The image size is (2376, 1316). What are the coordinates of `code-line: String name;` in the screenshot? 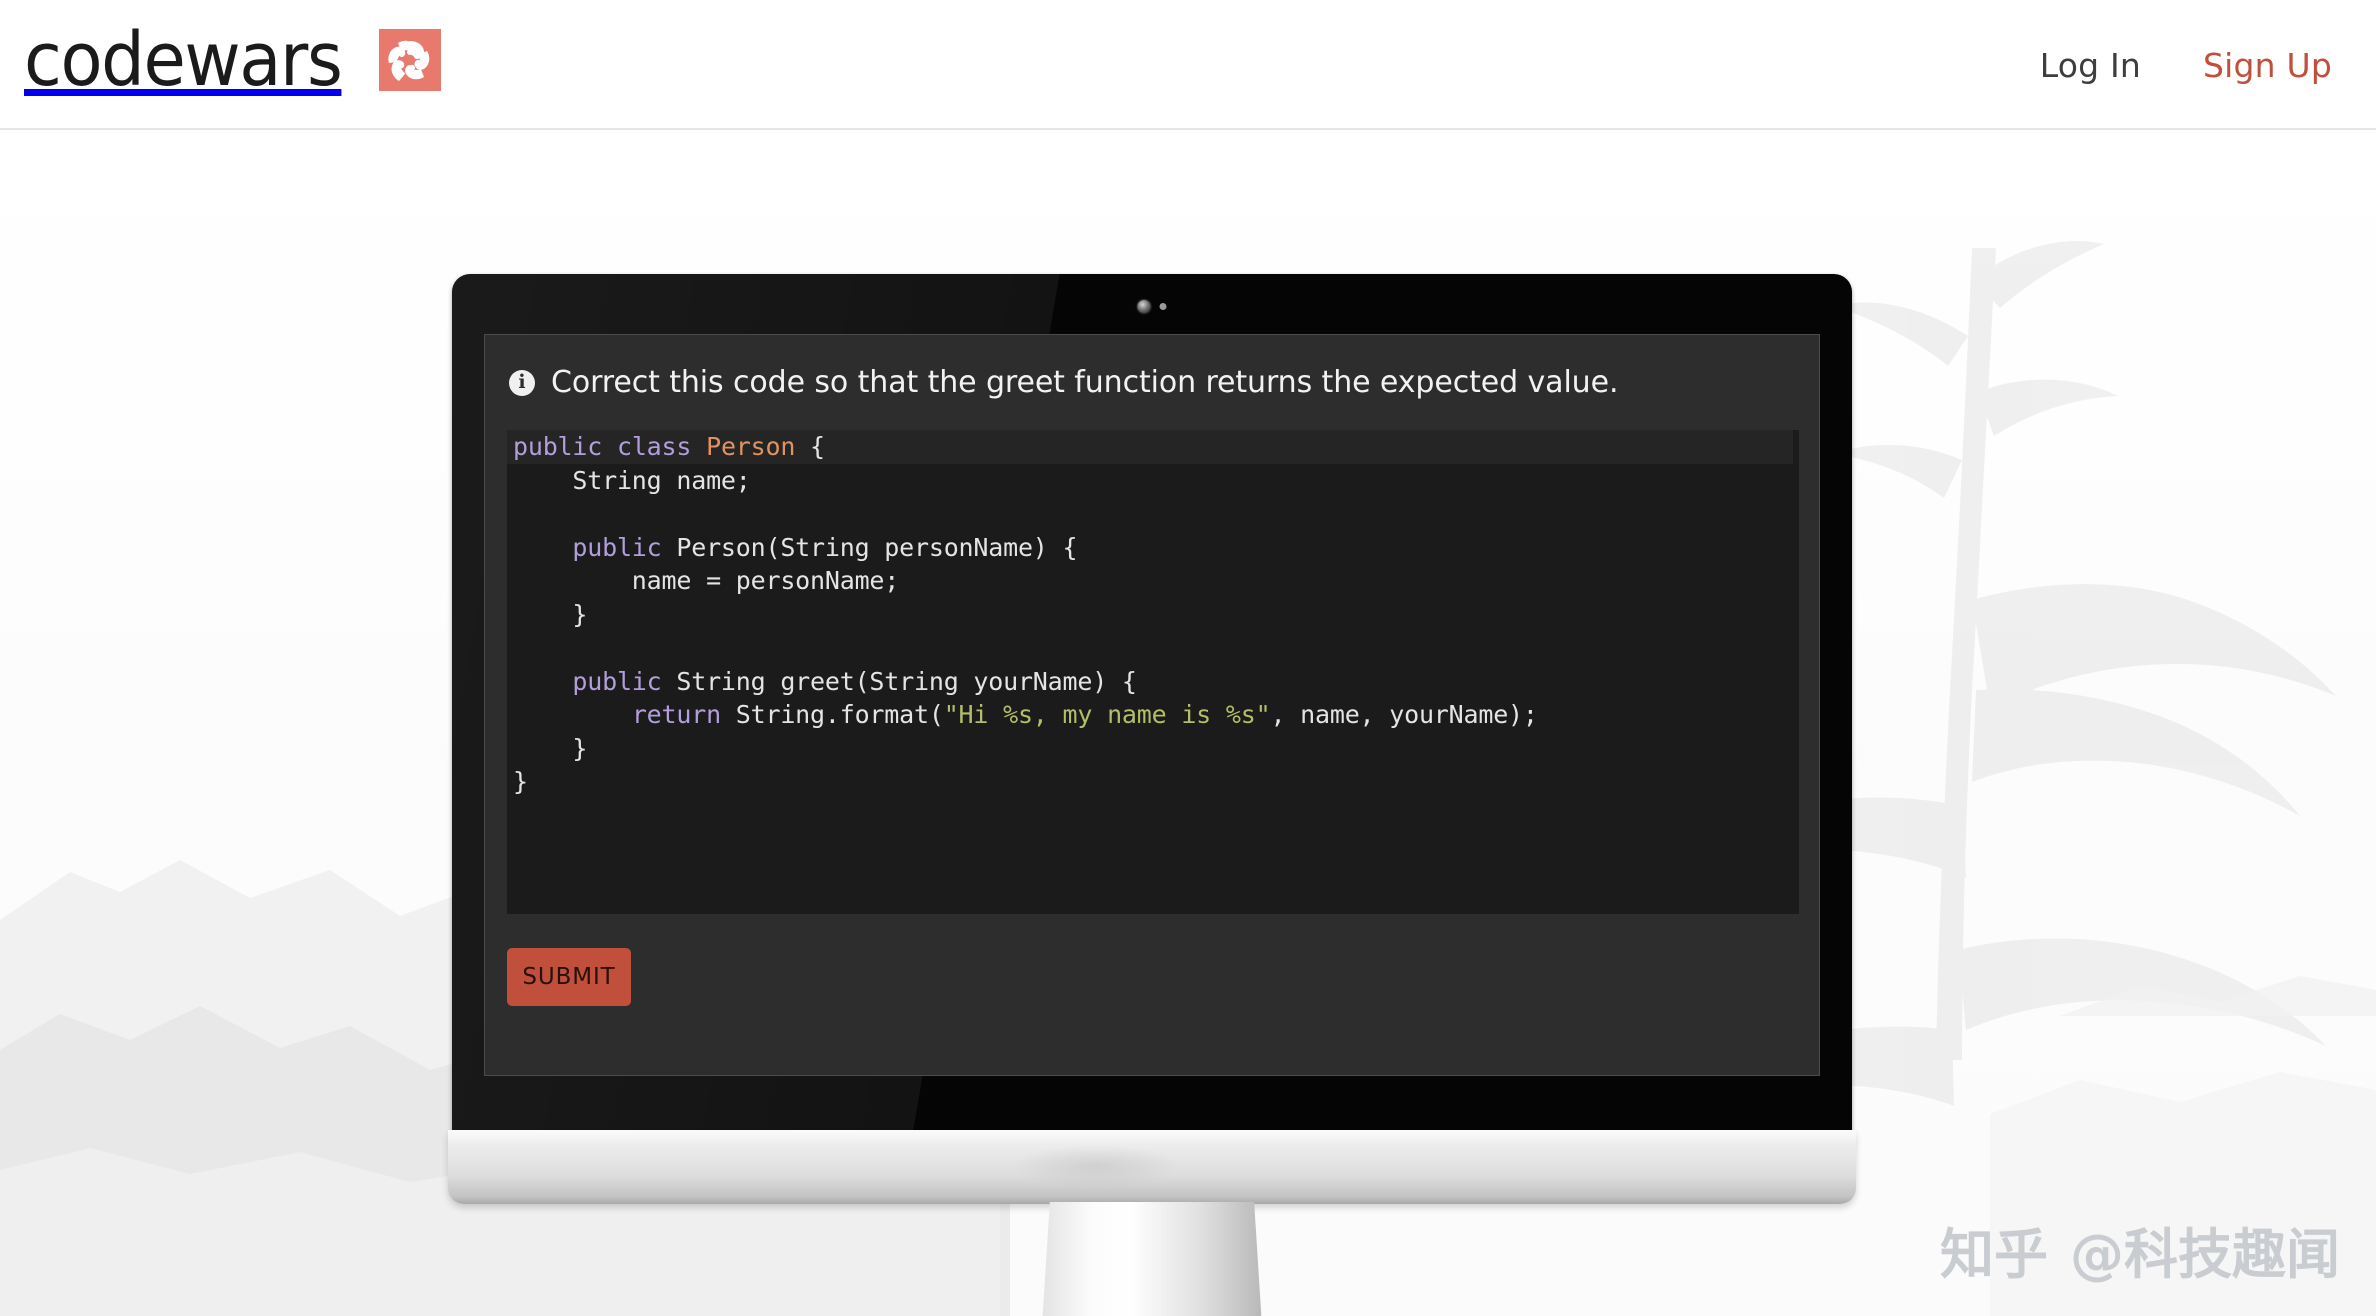 It's located at (1153, 481).